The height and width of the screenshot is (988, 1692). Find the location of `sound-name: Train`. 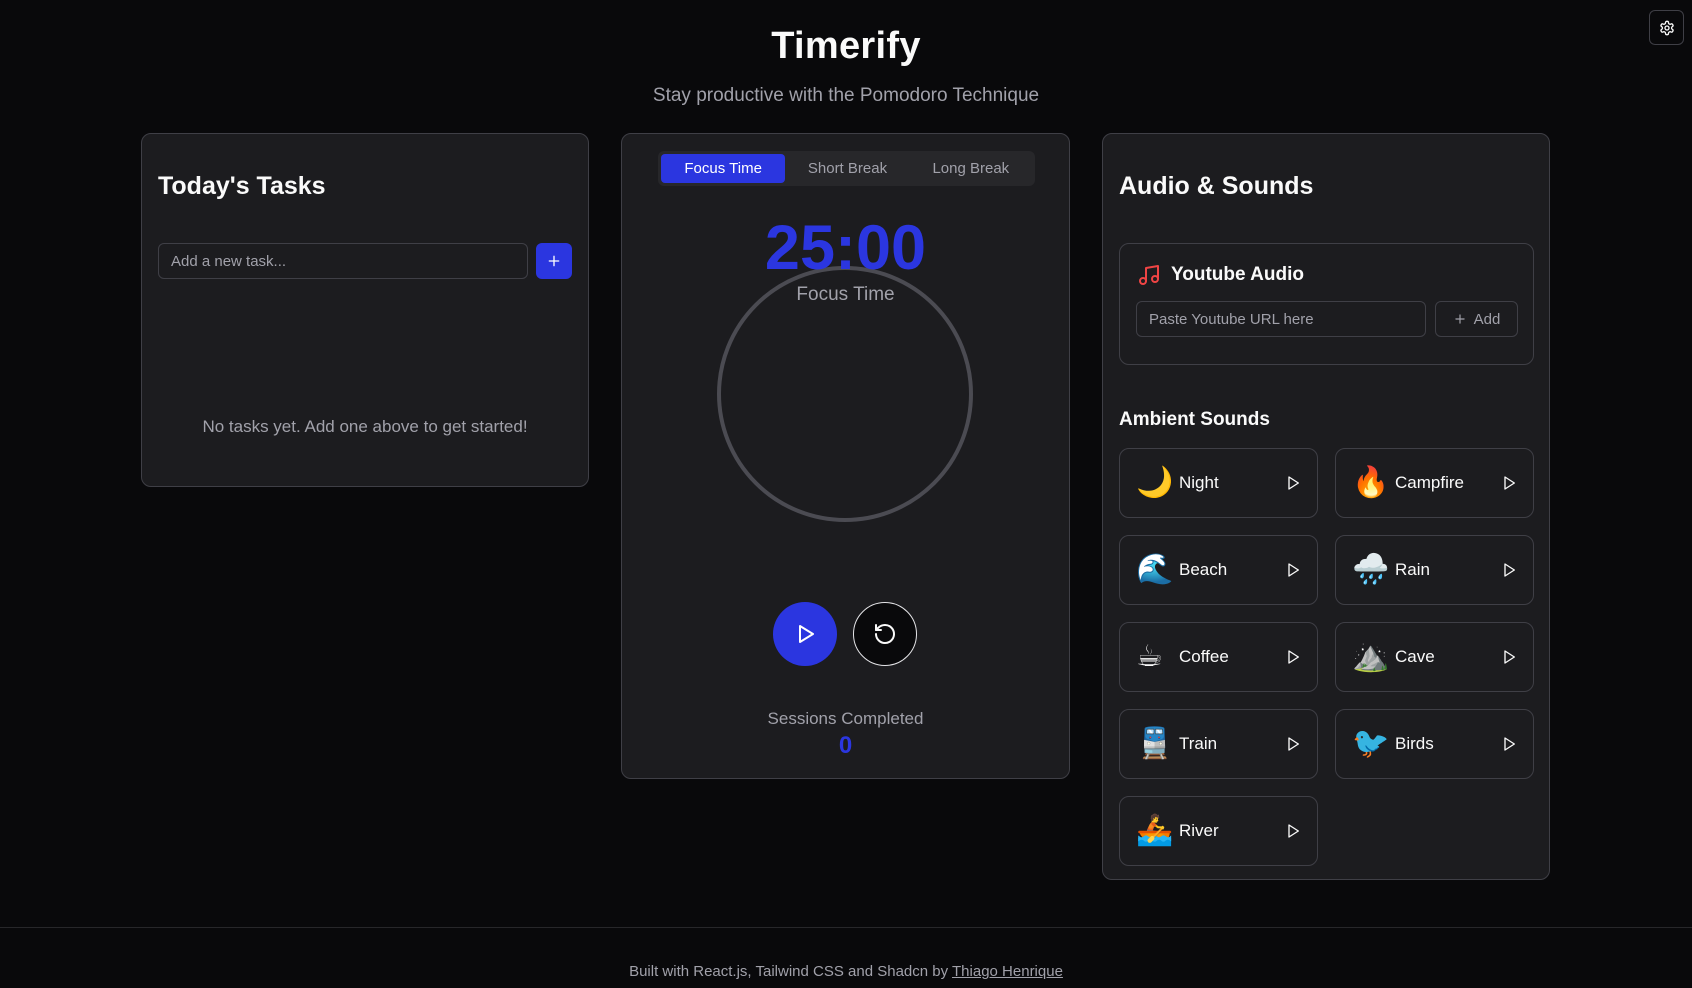

sound-name: Train is located at coordinates (1198, 743).